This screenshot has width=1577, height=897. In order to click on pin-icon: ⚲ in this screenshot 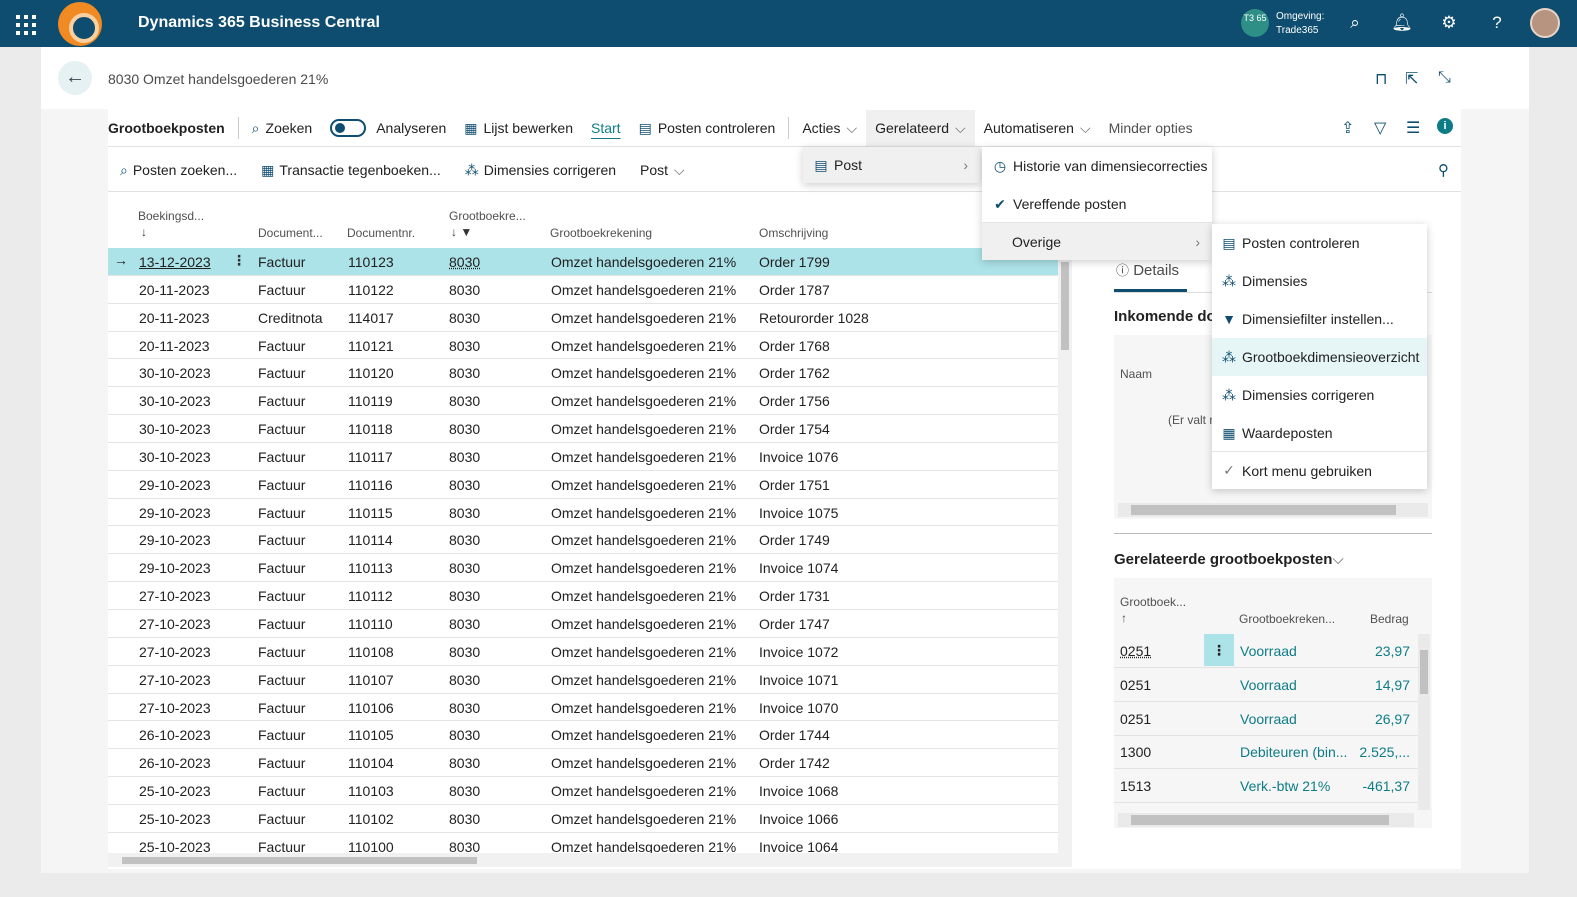, I will do `click(1443, 170)`.